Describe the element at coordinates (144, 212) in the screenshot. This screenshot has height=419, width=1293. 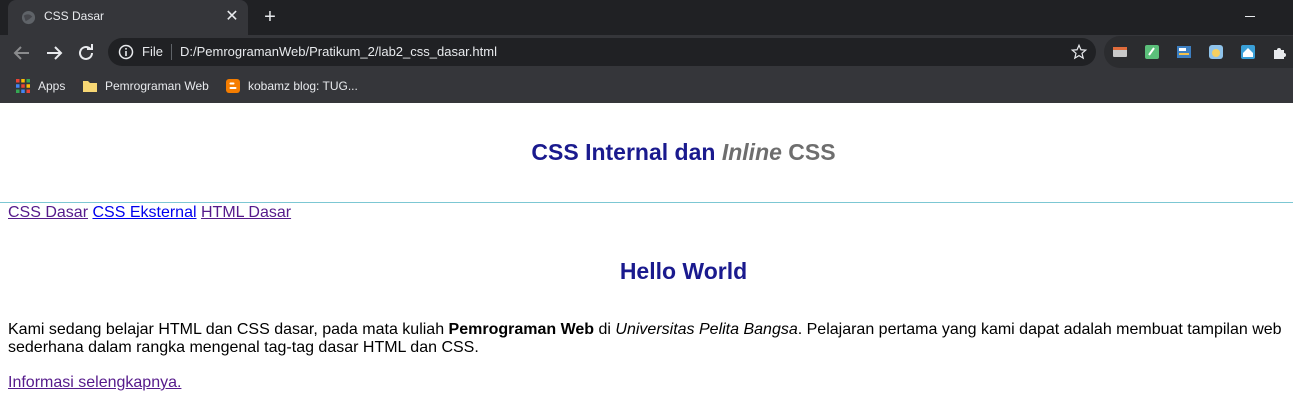
I see `nav-link-css-eksternal: CSS Eksternal` at that location.